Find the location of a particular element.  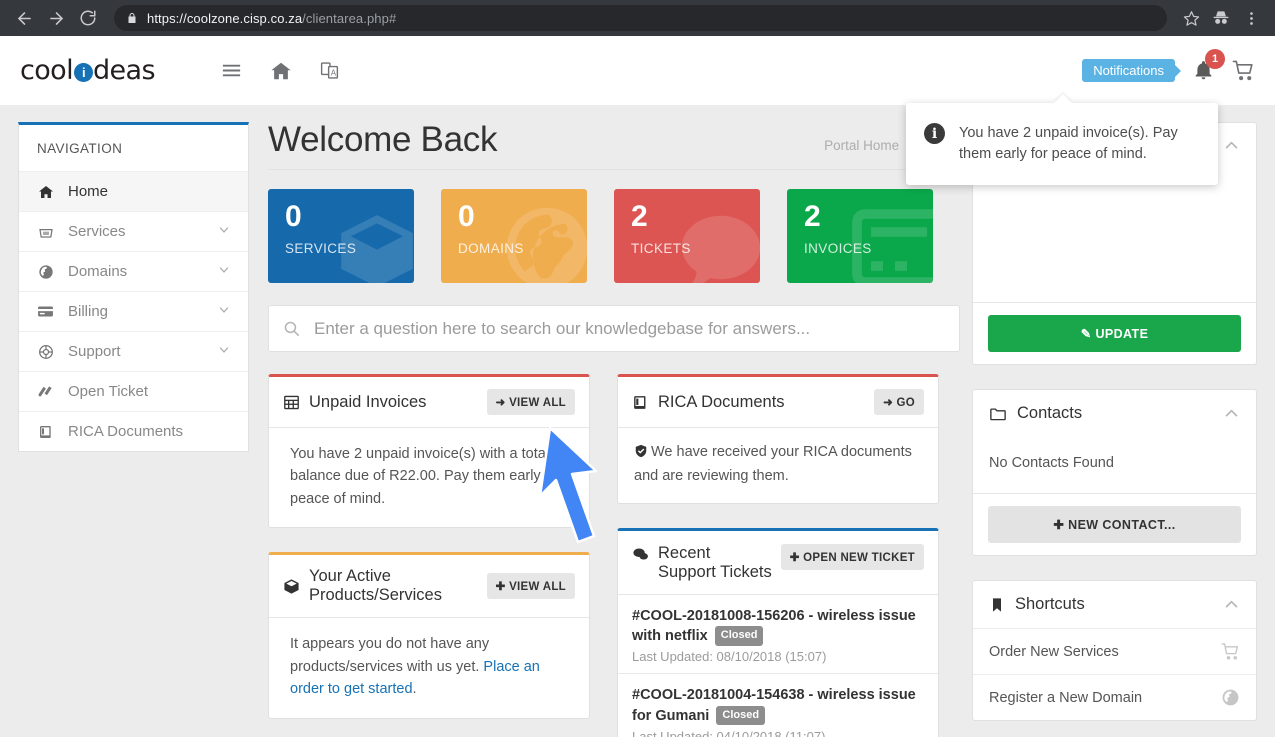

unpaid-invoices-view-all-button: ➜ VIEW ALL is located at coordinates (530, 402).